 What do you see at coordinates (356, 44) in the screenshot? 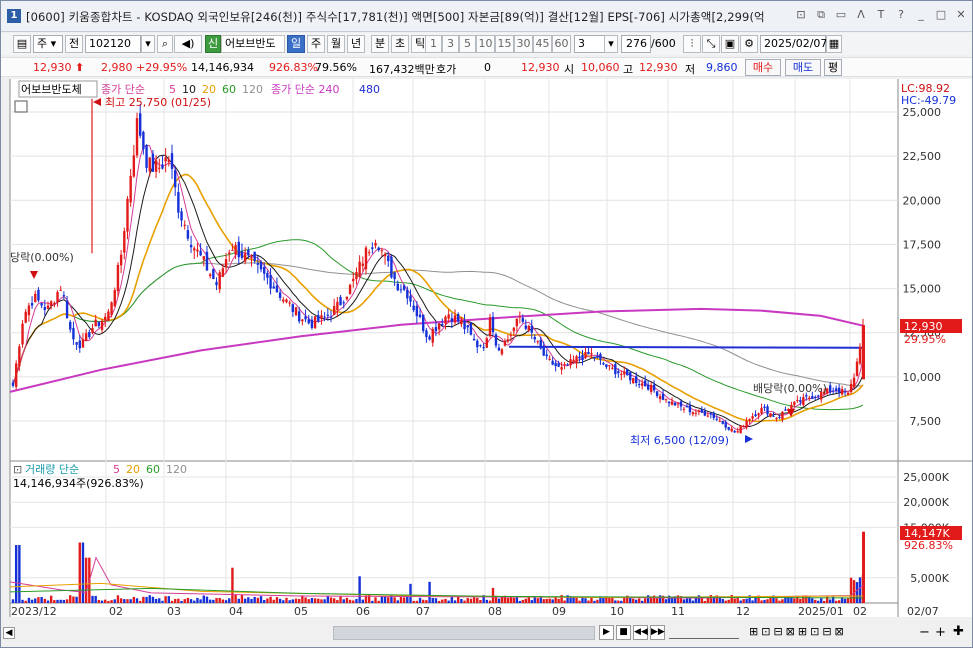
I see `period-3-button: 년` at bounding box center [356, 44].